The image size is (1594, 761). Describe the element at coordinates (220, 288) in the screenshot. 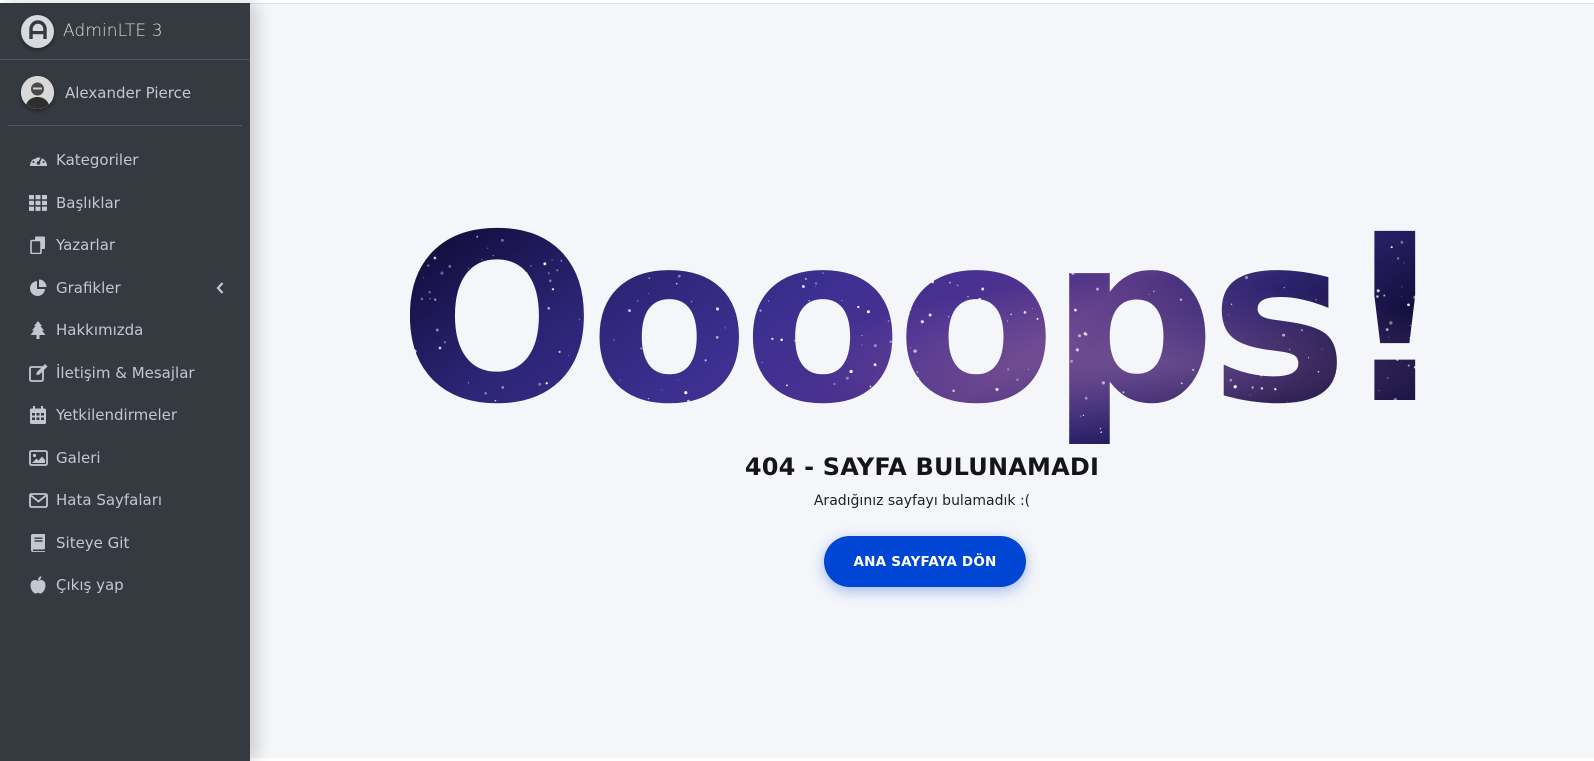

I see `chevron-left-icon` at that location.